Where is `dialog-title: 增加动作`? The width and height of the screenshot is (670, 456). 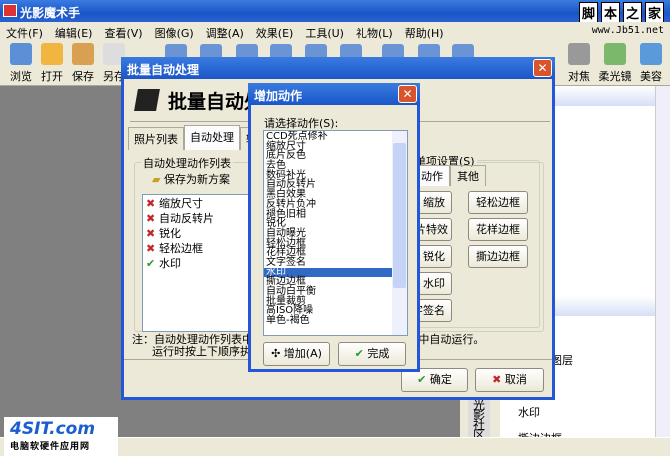
dialog-title: 增加动作 is located at coordinates (278, 96).